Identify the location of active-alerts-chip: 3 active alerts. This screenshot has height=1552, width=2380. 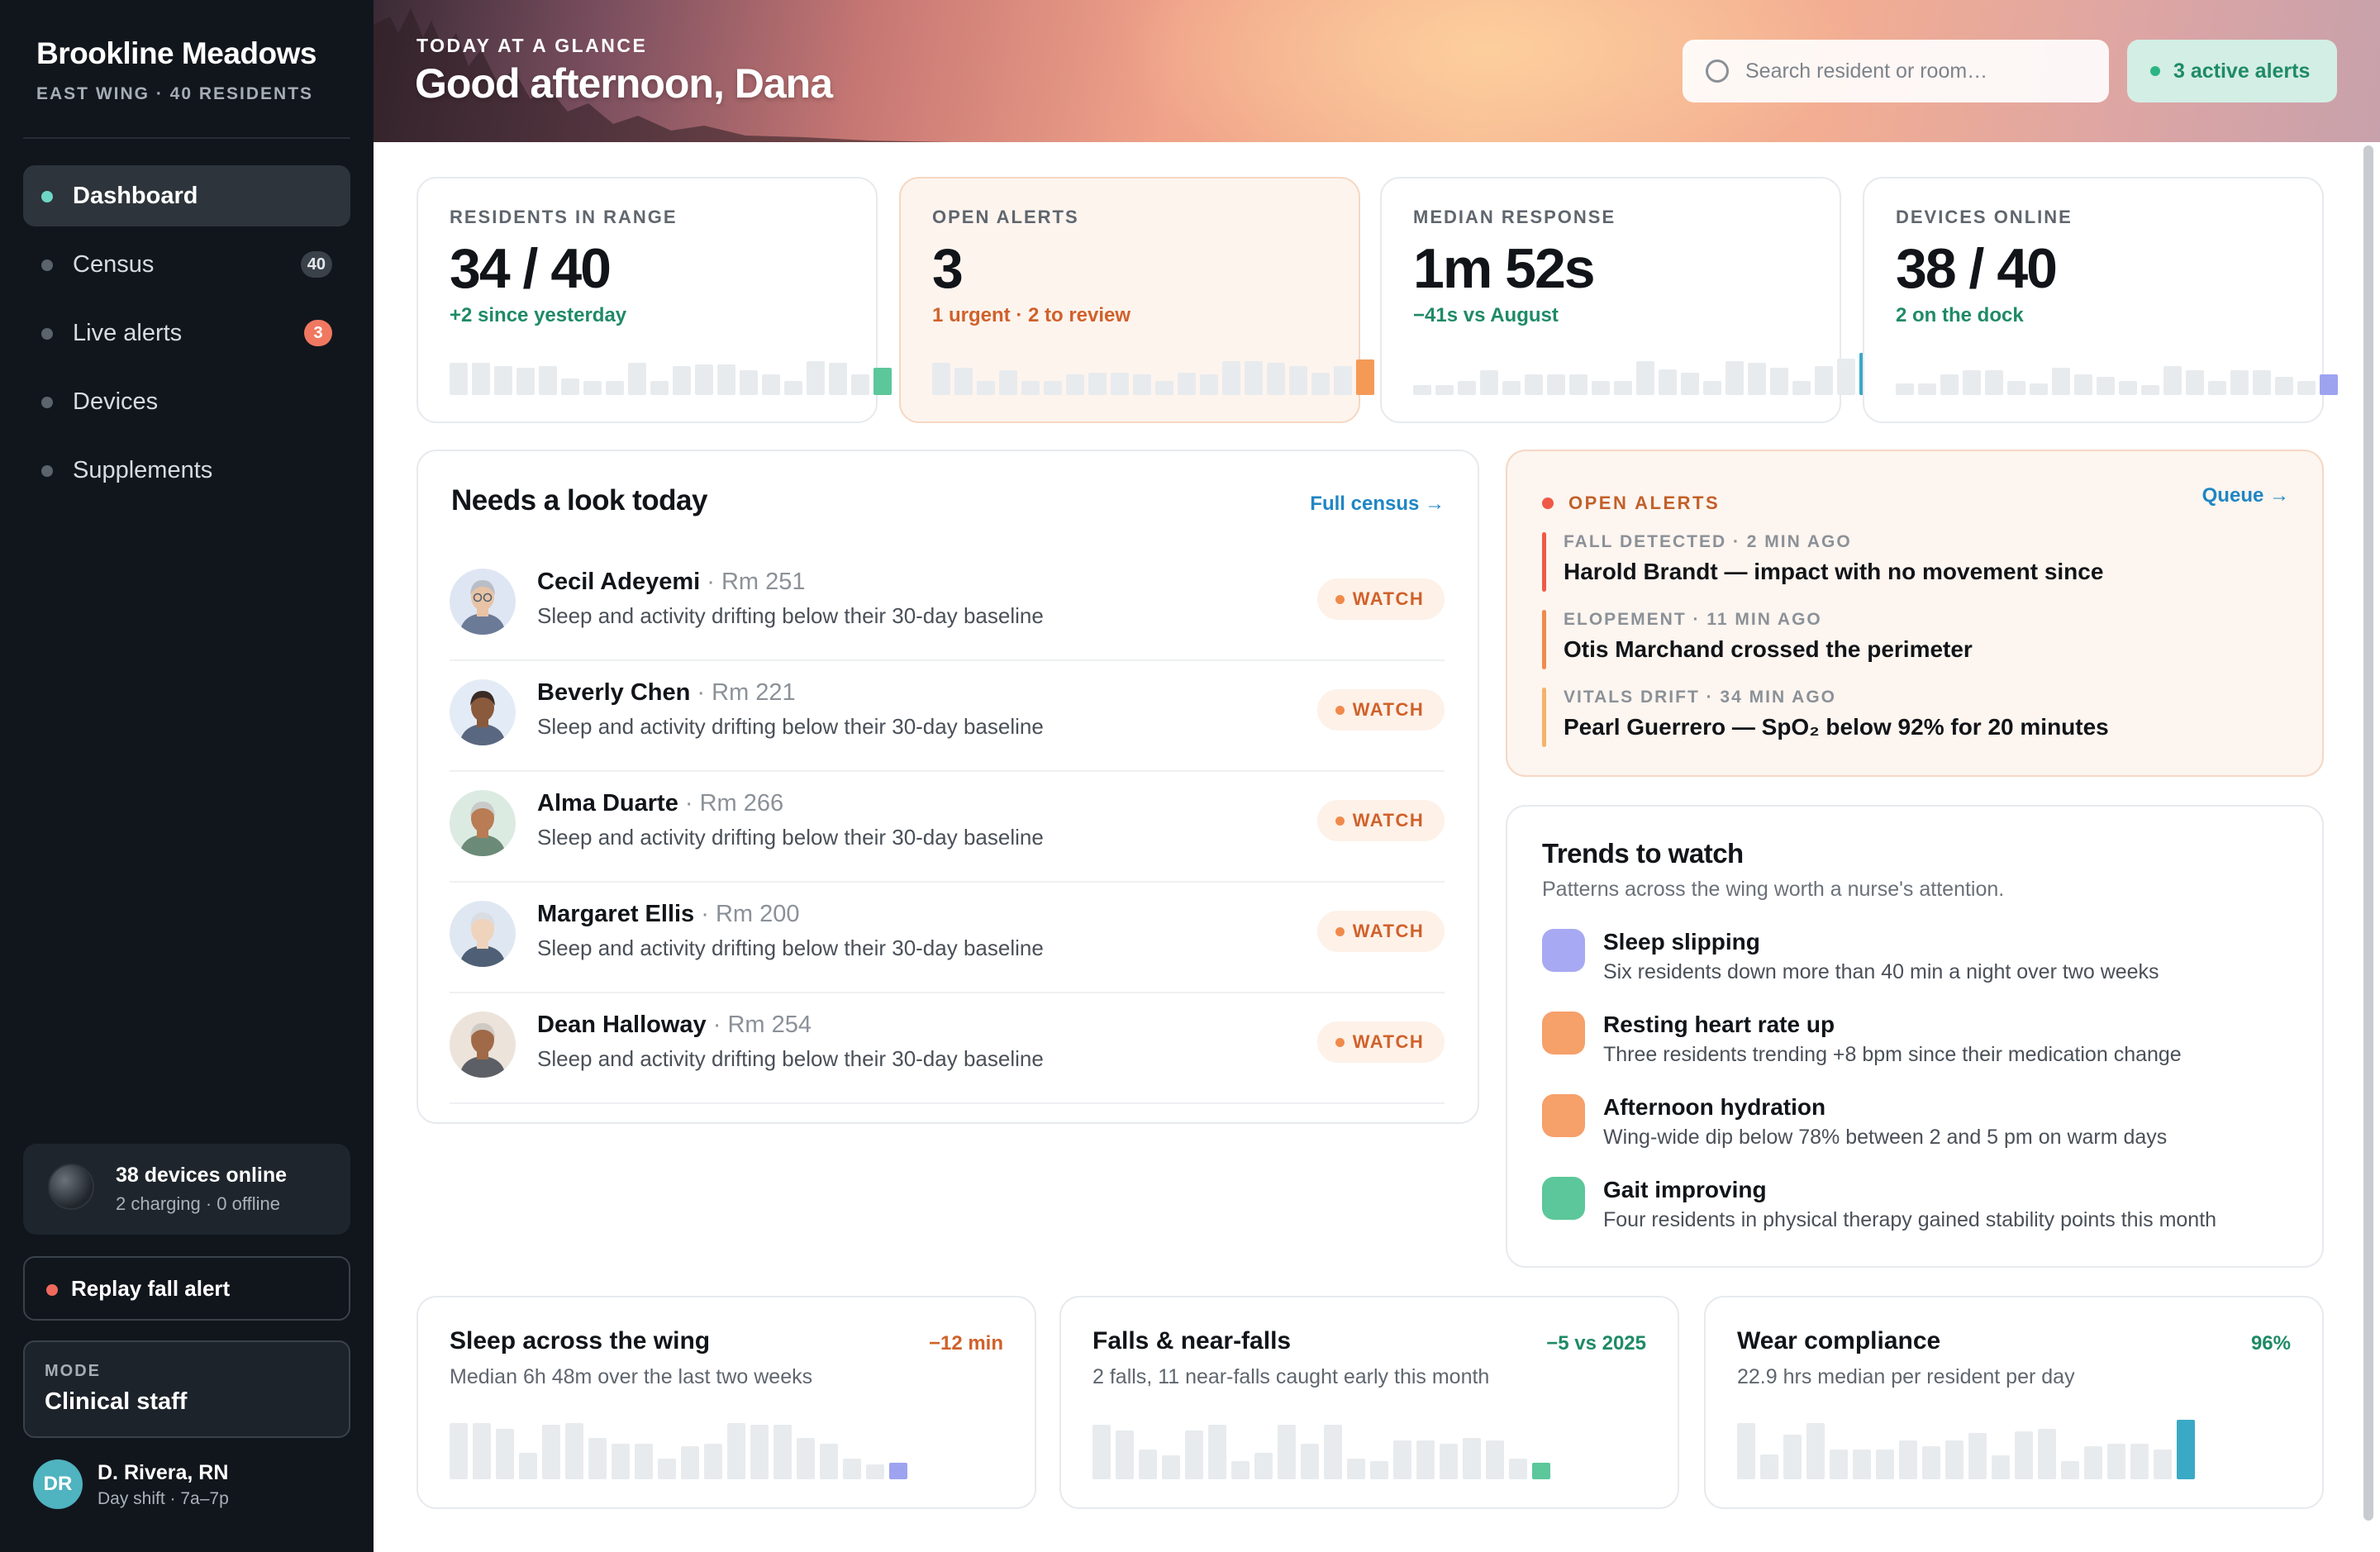
(2232, 71).